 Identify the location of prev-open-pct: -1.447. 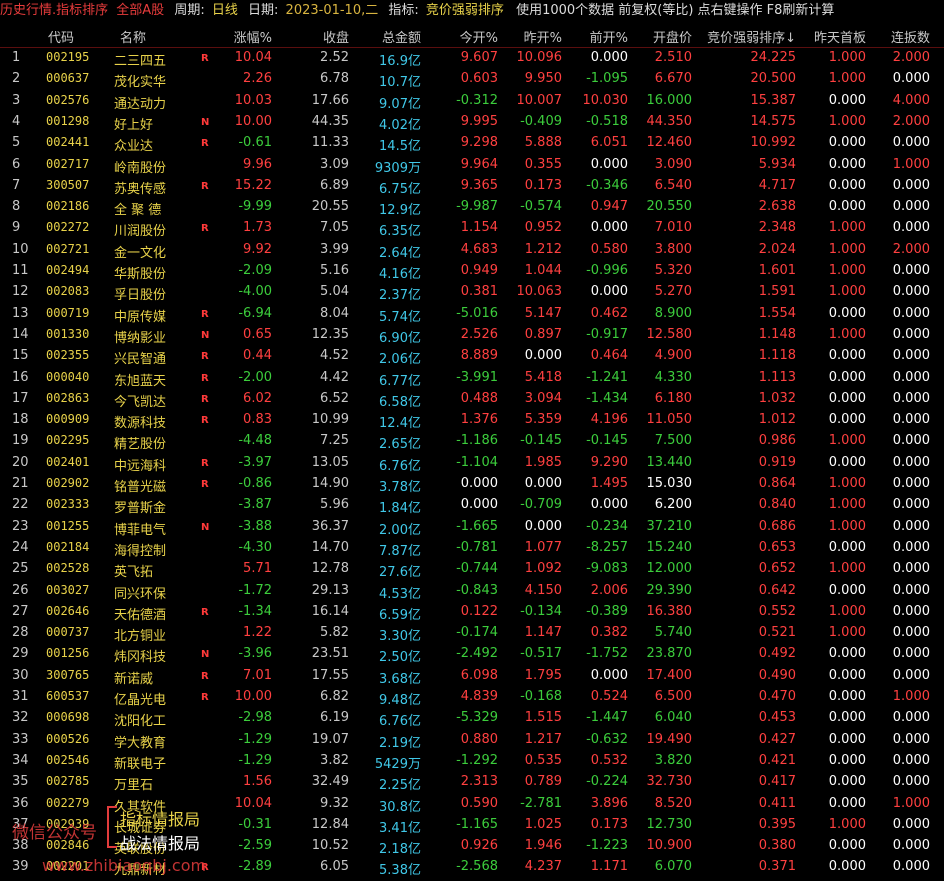
(607, 718).